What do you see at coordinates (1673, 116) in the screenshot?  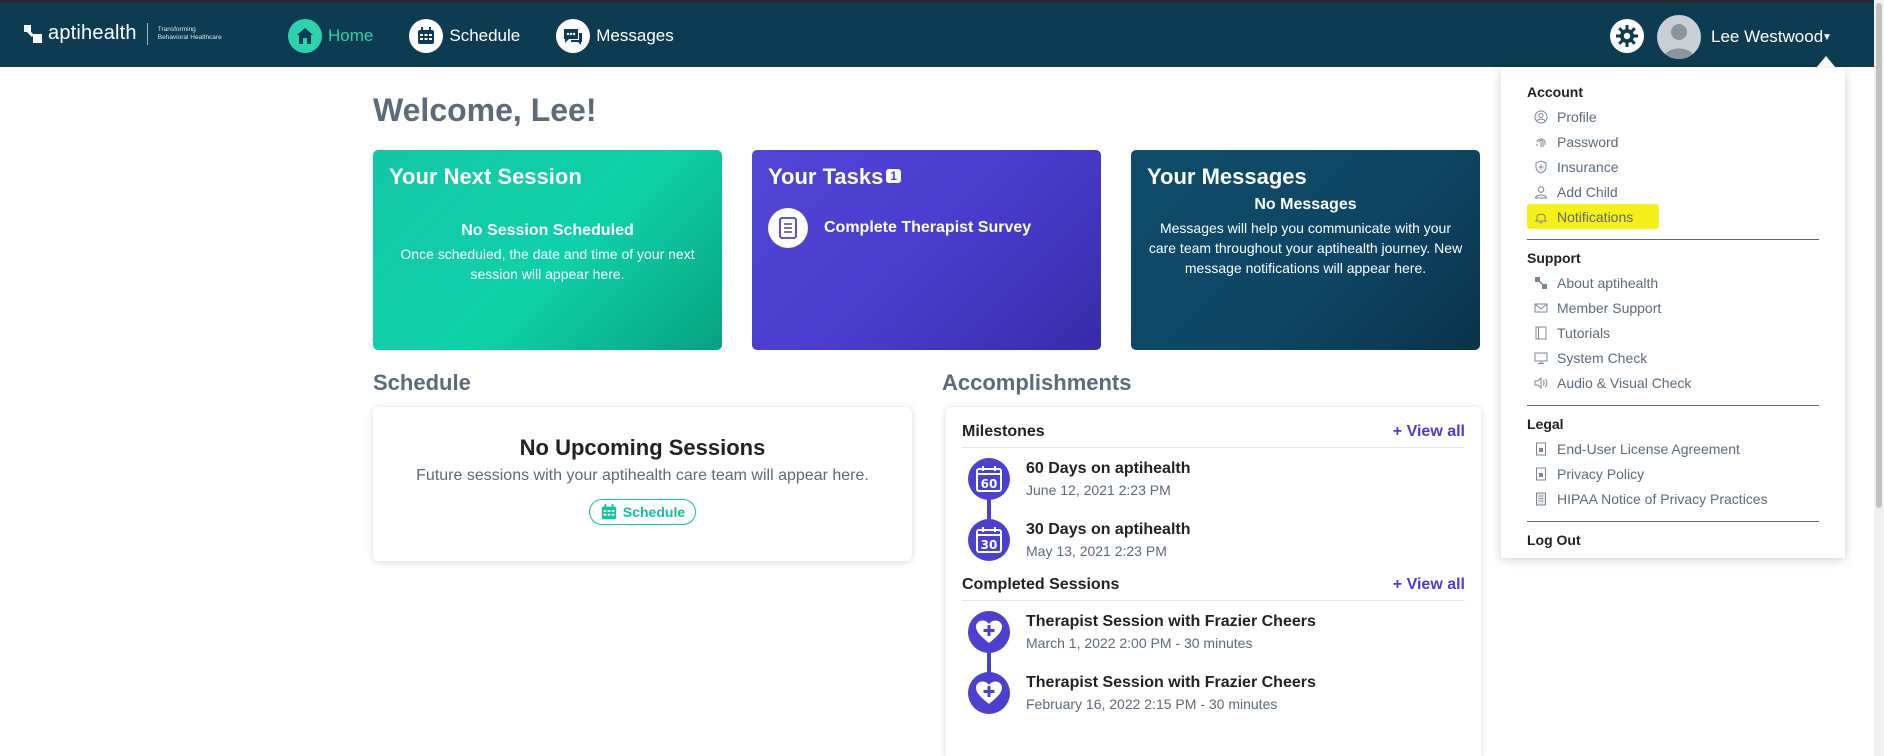 I see `menu-item-profile: Profile` at bounding box center [1673, 116].